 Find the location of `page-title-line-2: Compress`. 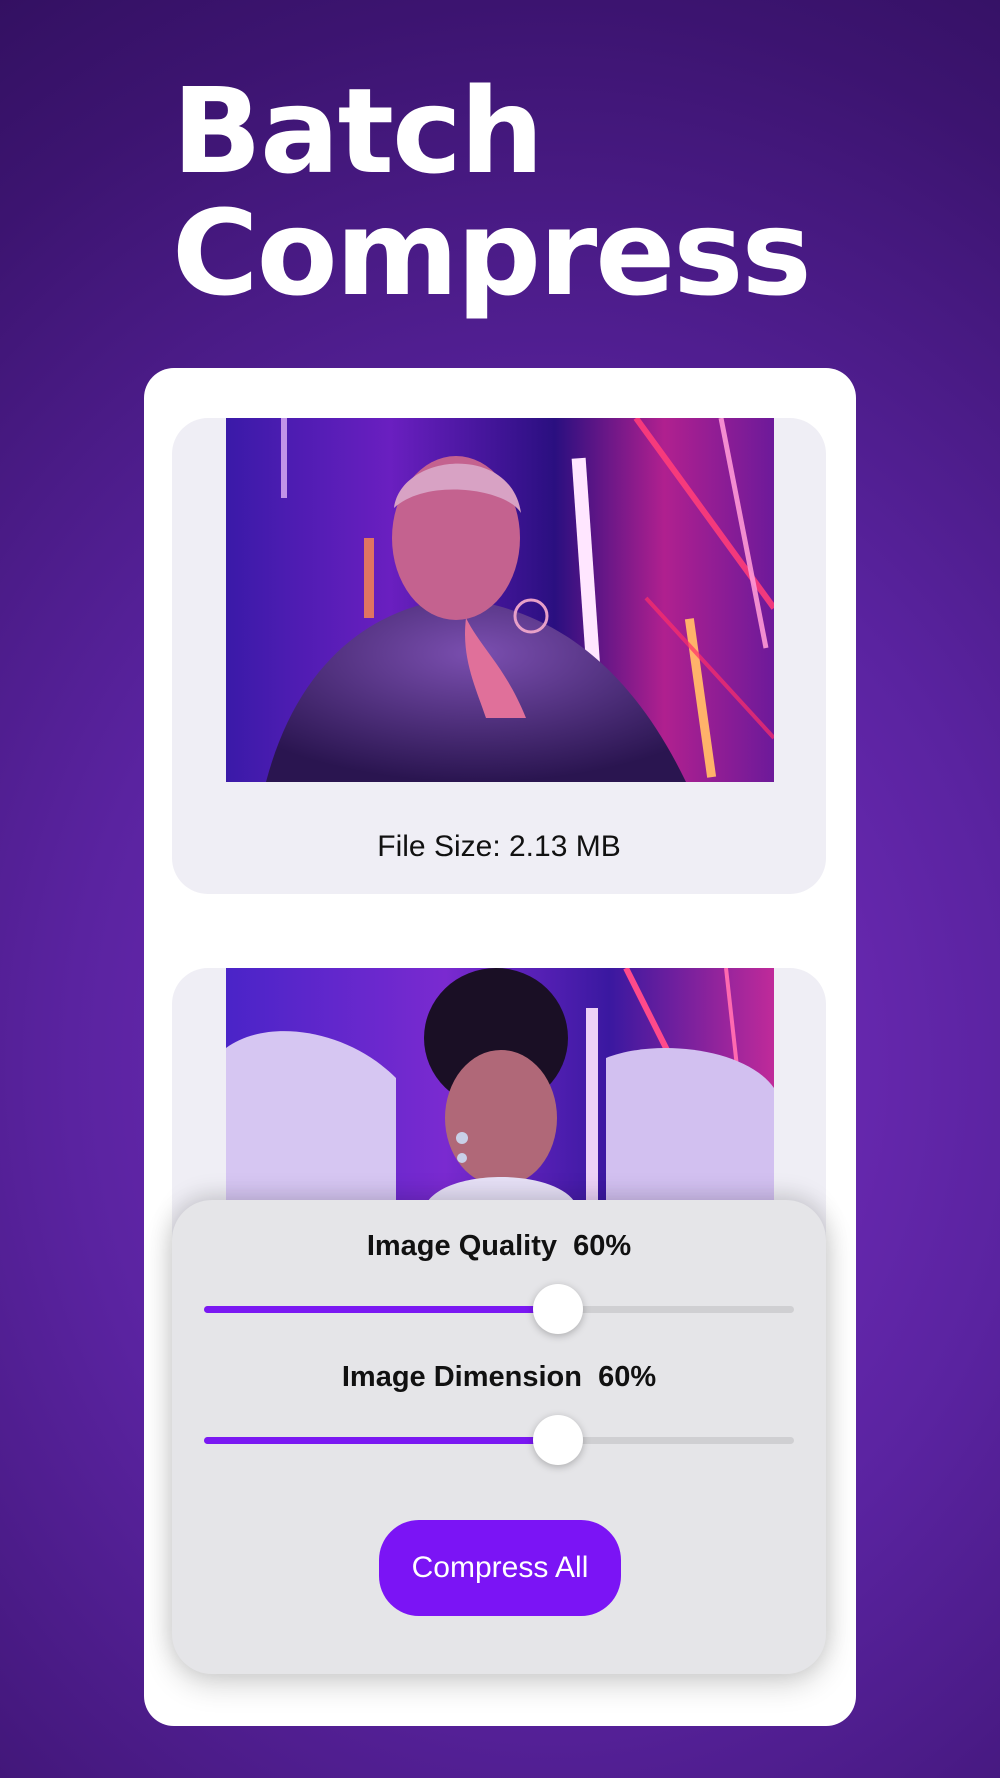

page-title-line-2: Compress is located at coordinates (492, 253).